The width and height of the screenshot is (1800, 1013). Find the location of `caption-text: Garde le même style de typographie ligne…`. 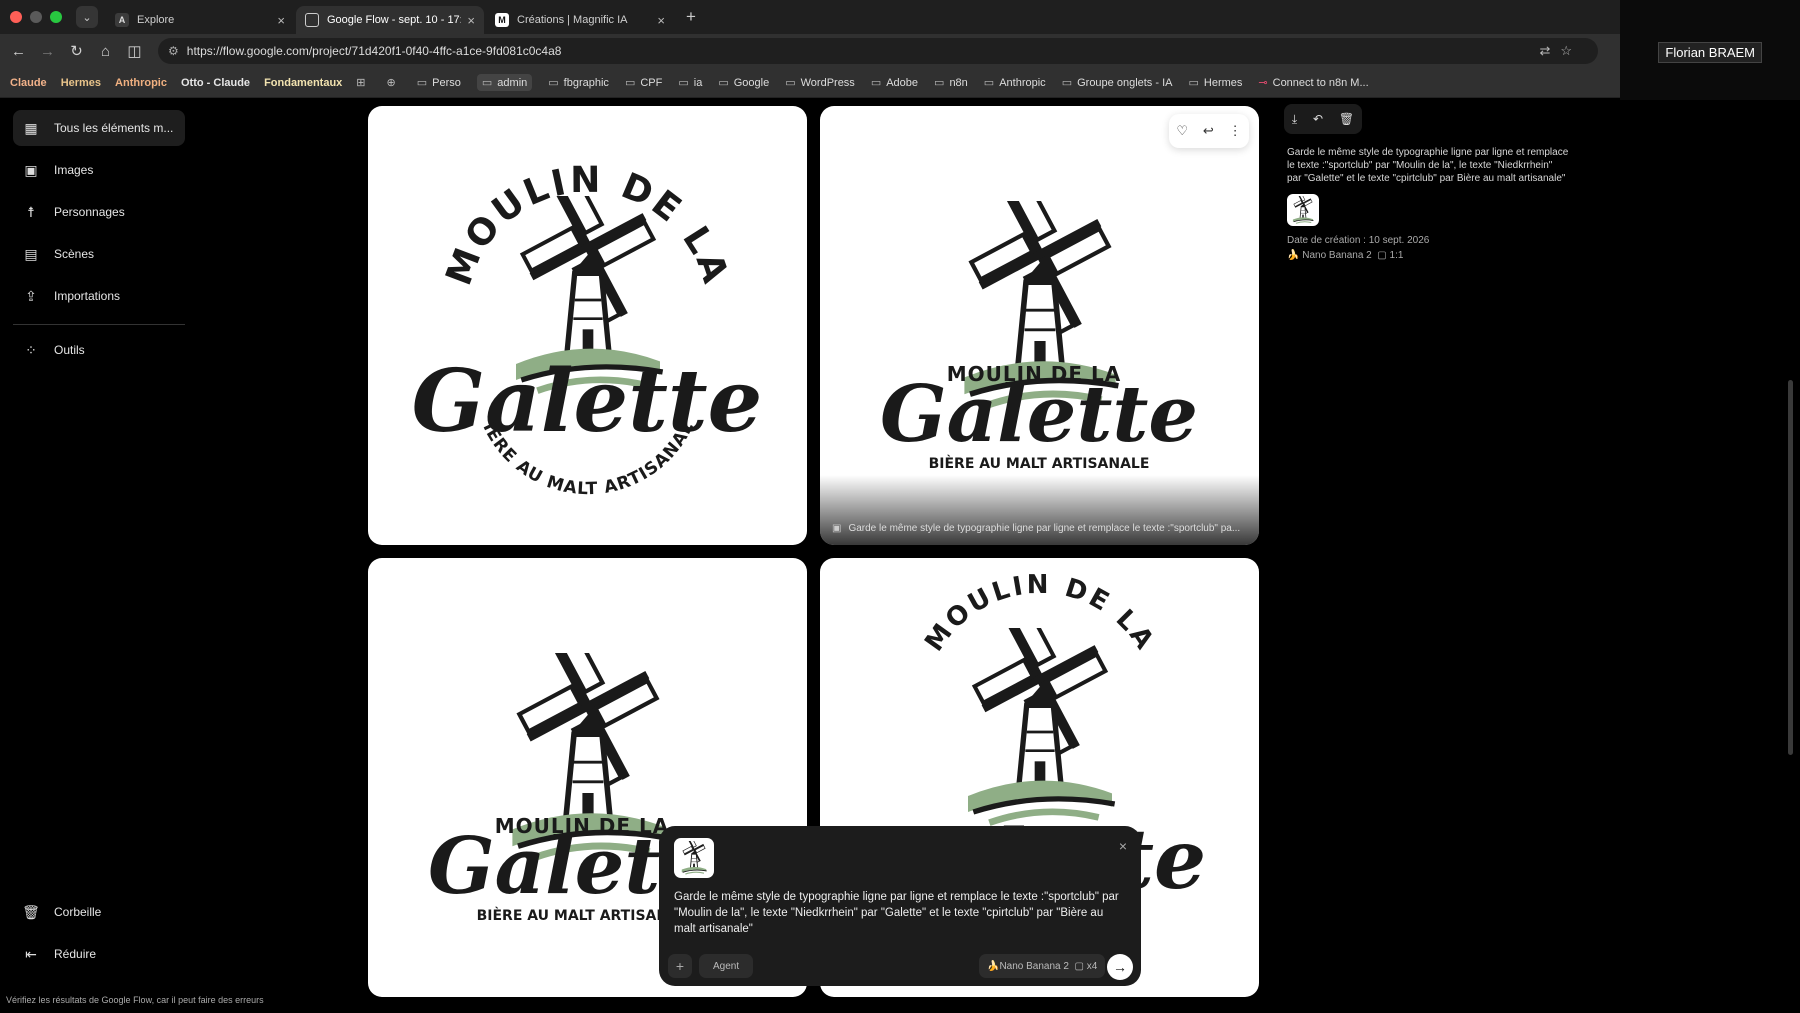

caption-text: Garde le même style de typographie ligne… is located at coordinates (1044, 528).